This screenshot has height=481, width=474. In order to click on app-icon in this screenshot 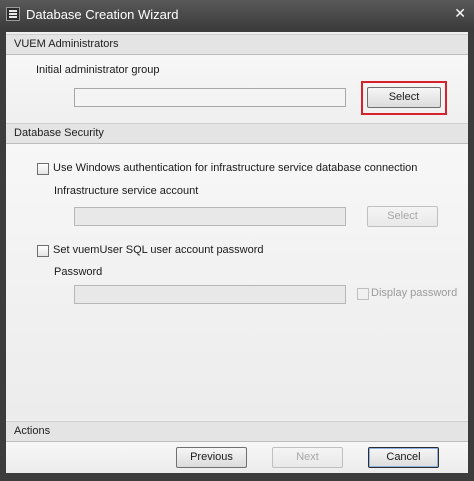, I will do `click(13, 14)`.